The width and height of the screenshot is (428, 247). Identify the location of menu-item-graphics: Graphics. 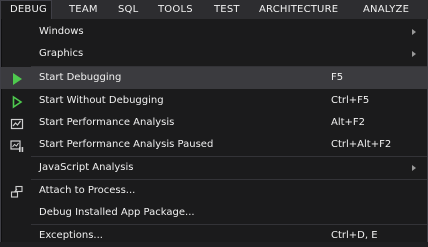
(214, 54).